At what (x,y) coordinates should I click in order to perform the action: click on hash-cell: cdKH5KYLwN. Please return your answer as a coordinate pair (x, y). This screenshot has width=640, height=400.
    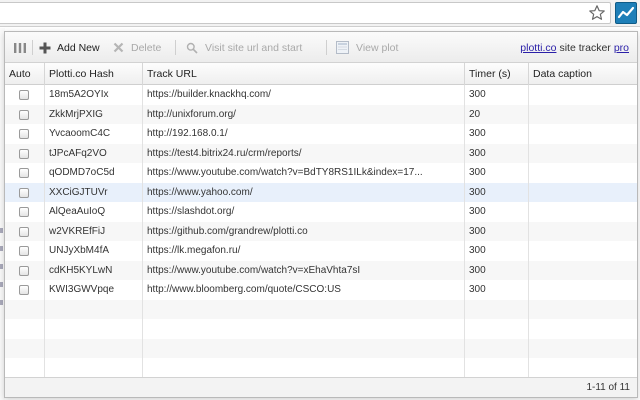
    Looking at the image, I should click on (94, 270).